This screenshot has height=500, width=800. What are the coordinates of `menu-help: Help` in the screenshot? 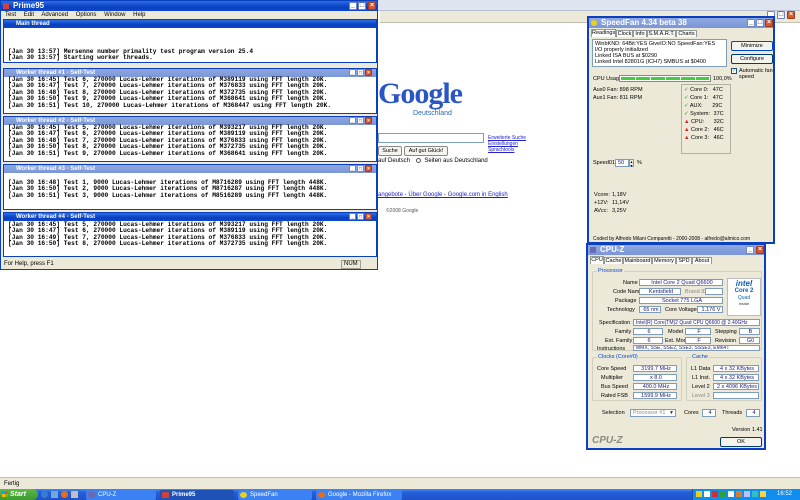 It's located at (139, 15).